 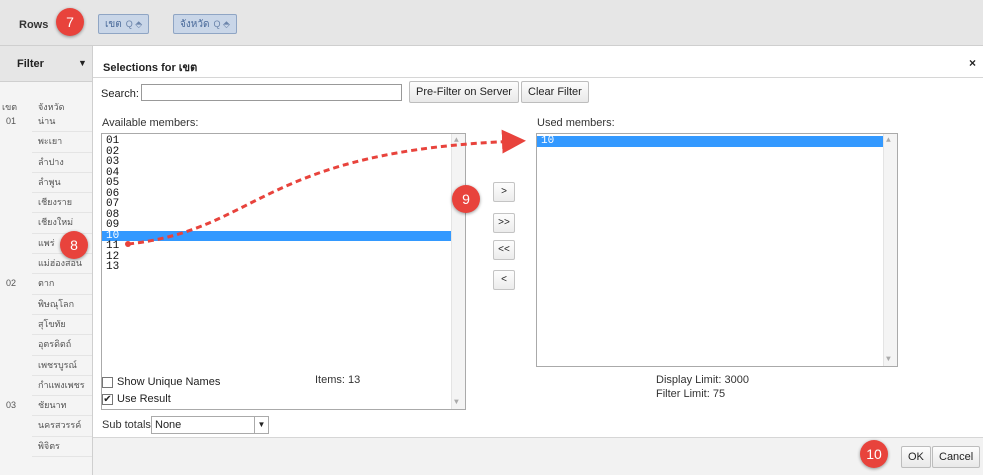 What do you see at coordinates (874, 454) in the screenshot?
I see `step-marker-10: 10` at bounding box center [874, 454].